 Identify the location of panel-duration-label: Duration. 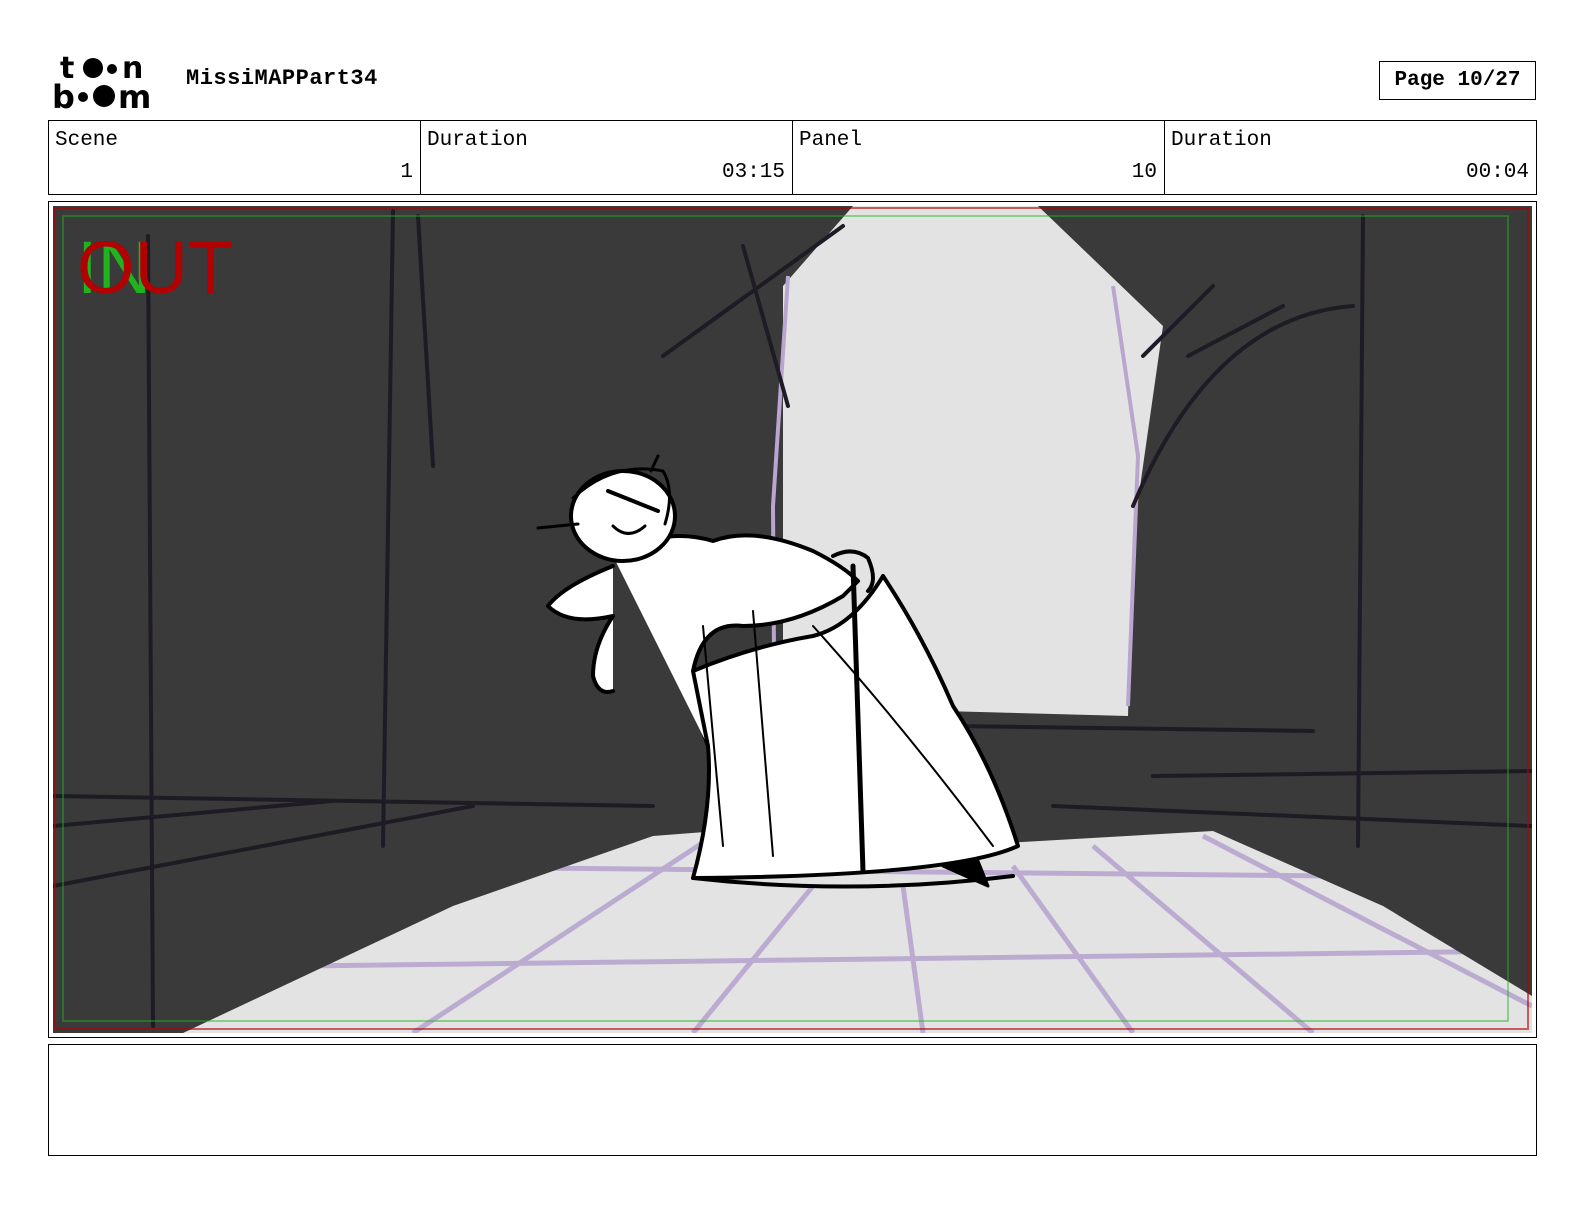
(1221, 140).